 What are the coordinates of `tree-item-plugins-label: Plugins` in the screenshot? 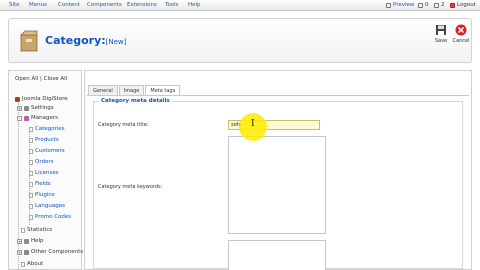 It's located at (45, 195).